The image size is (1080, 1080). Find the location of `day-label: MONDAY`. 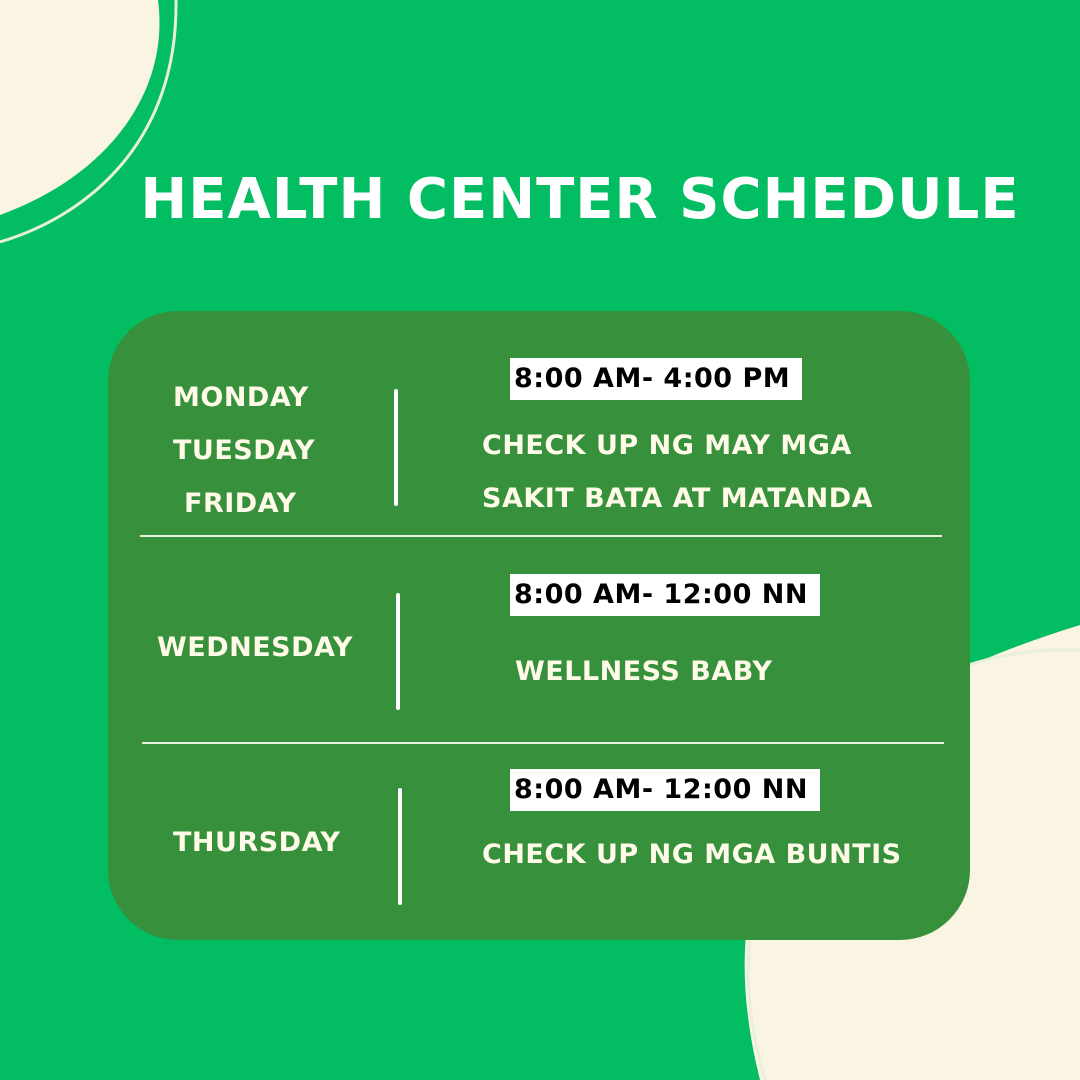

day-label: MONDAY is located at coordinates (241, 397).